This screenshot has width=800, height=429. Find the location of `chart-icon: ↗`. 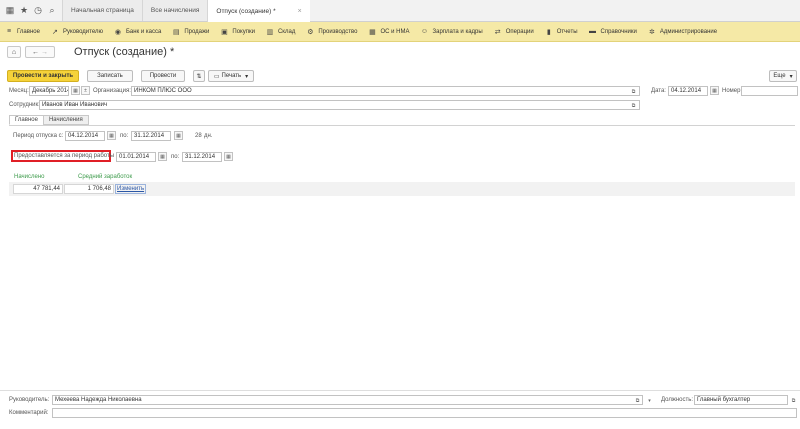

chart-icon: ↗ is located at coordinates (55, 32).